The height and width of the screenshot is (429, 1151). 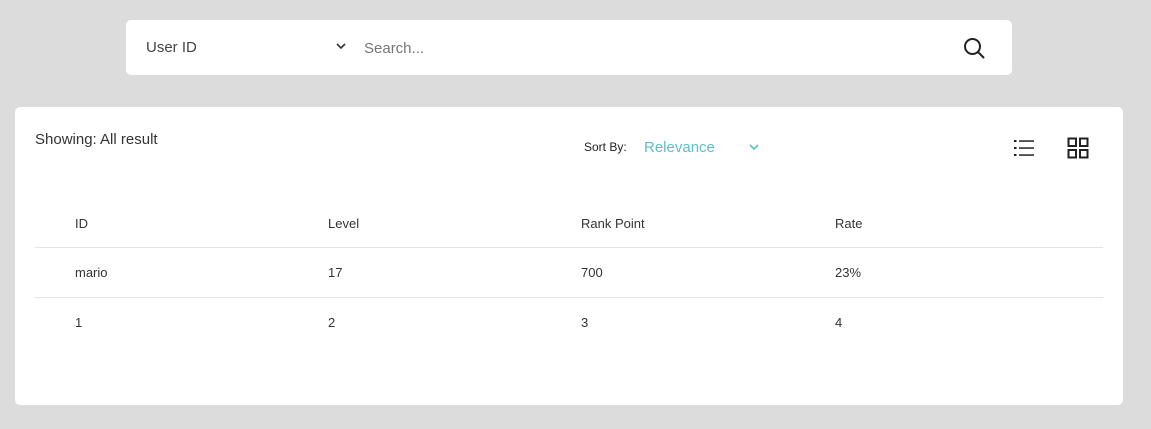 What do you see at coordinates (974, 48) in the screenshot?
I see `search-icon` at bounding box center [974, 48].